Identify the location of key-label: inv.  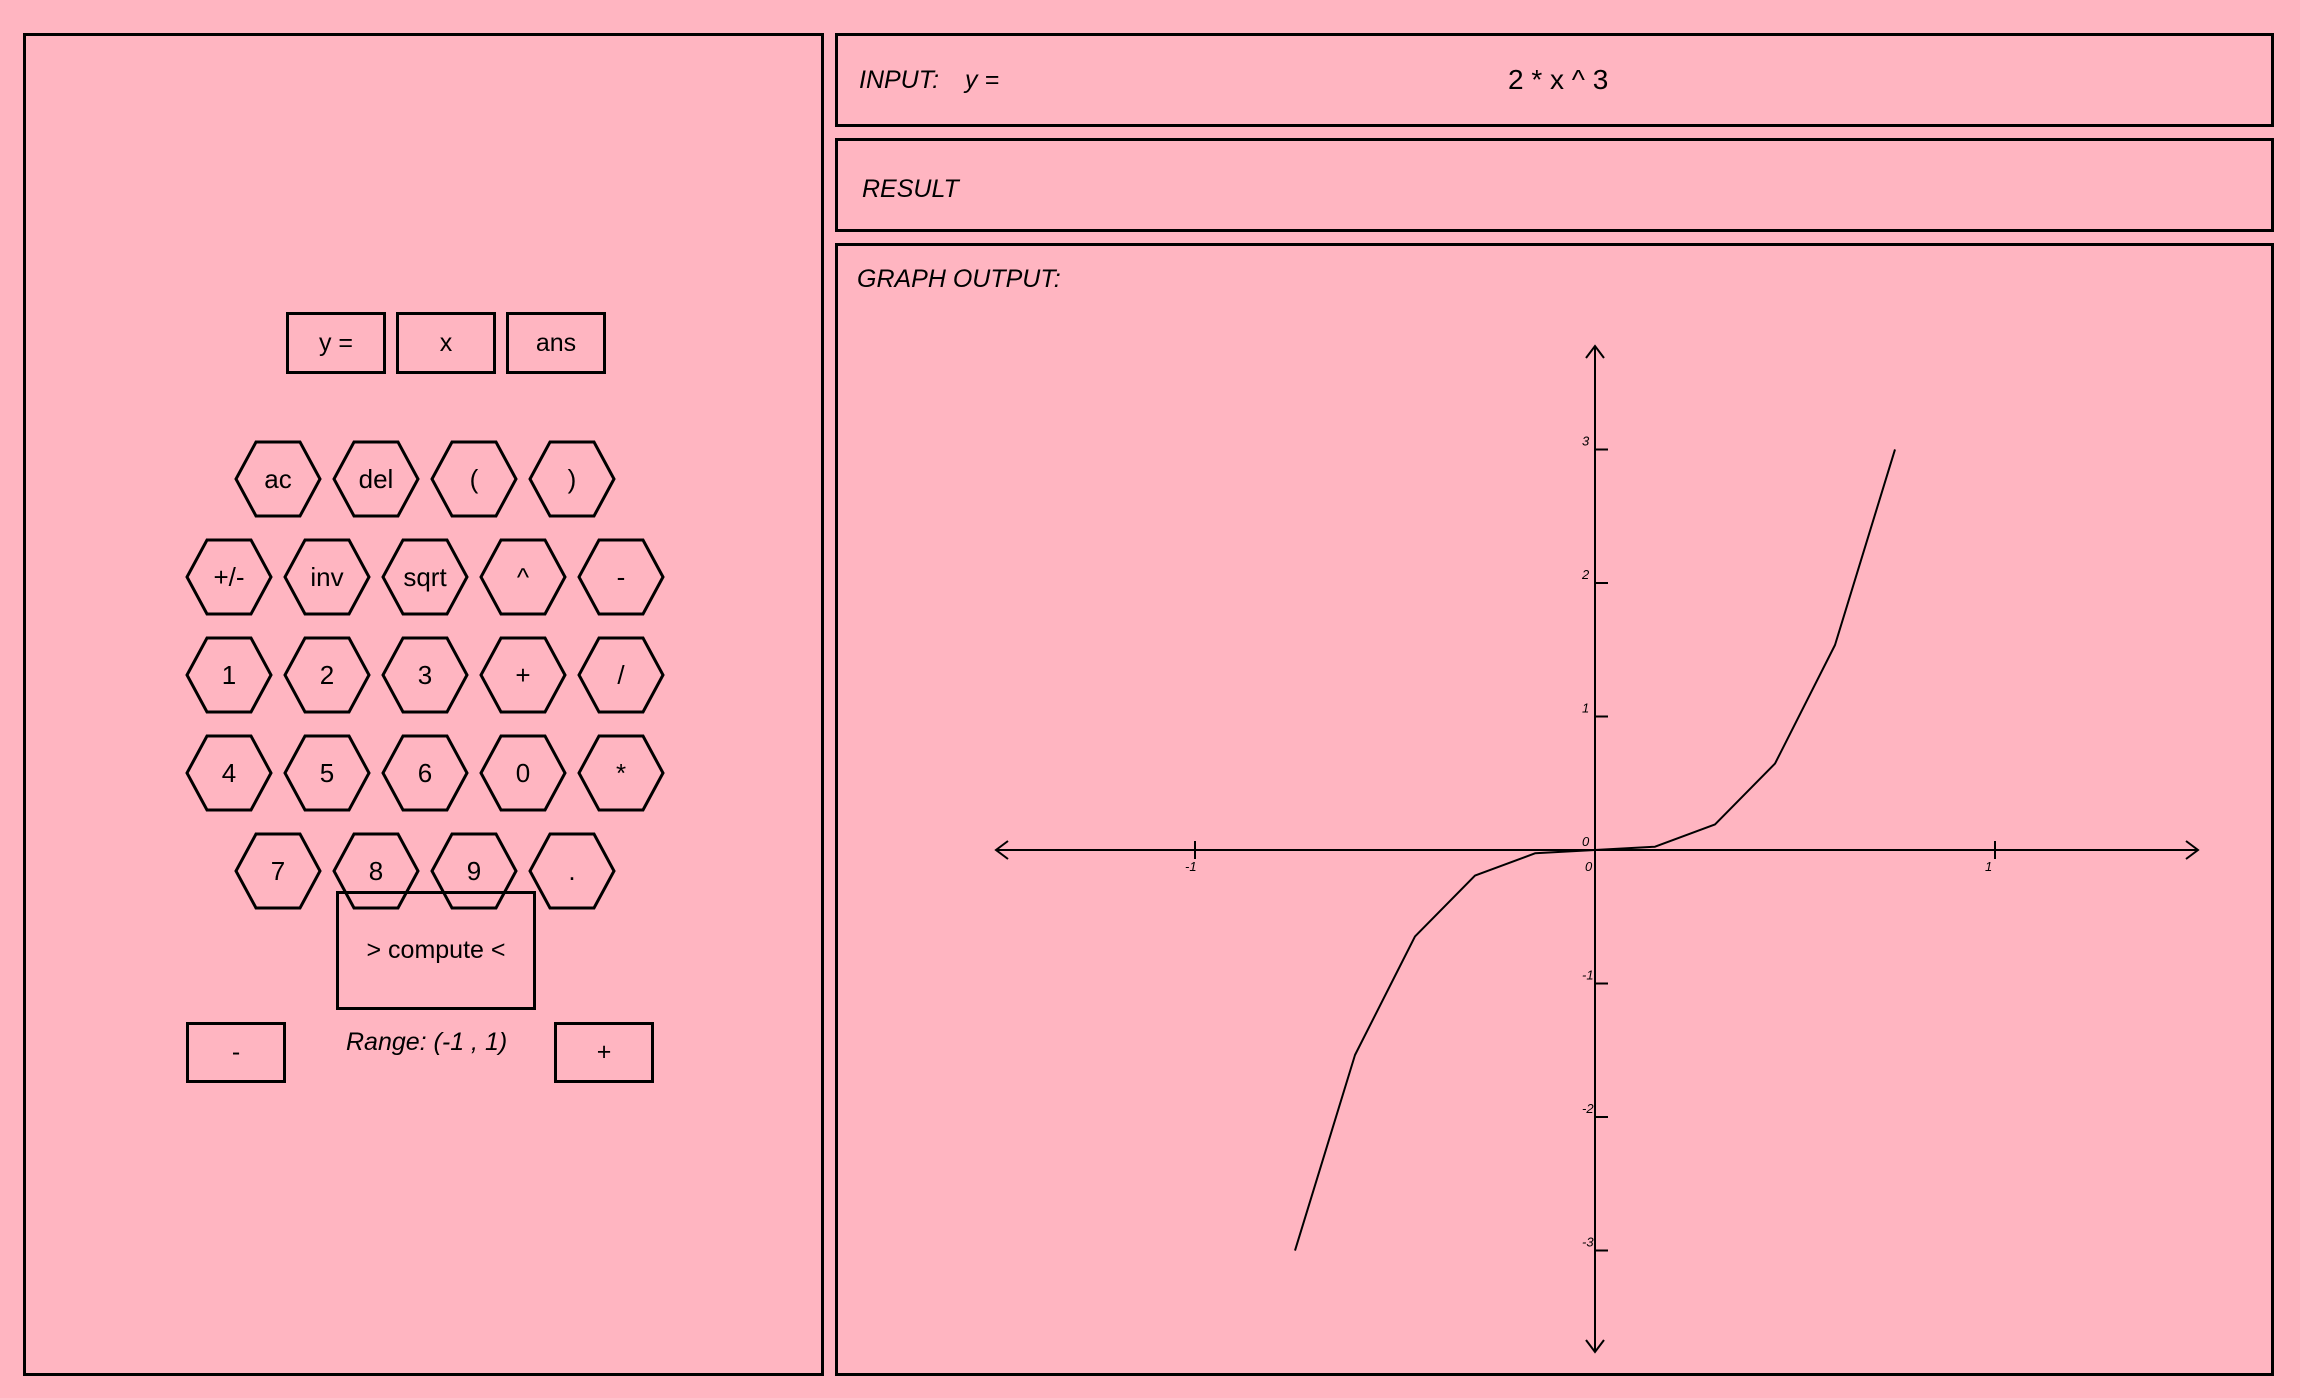
(327, 576).